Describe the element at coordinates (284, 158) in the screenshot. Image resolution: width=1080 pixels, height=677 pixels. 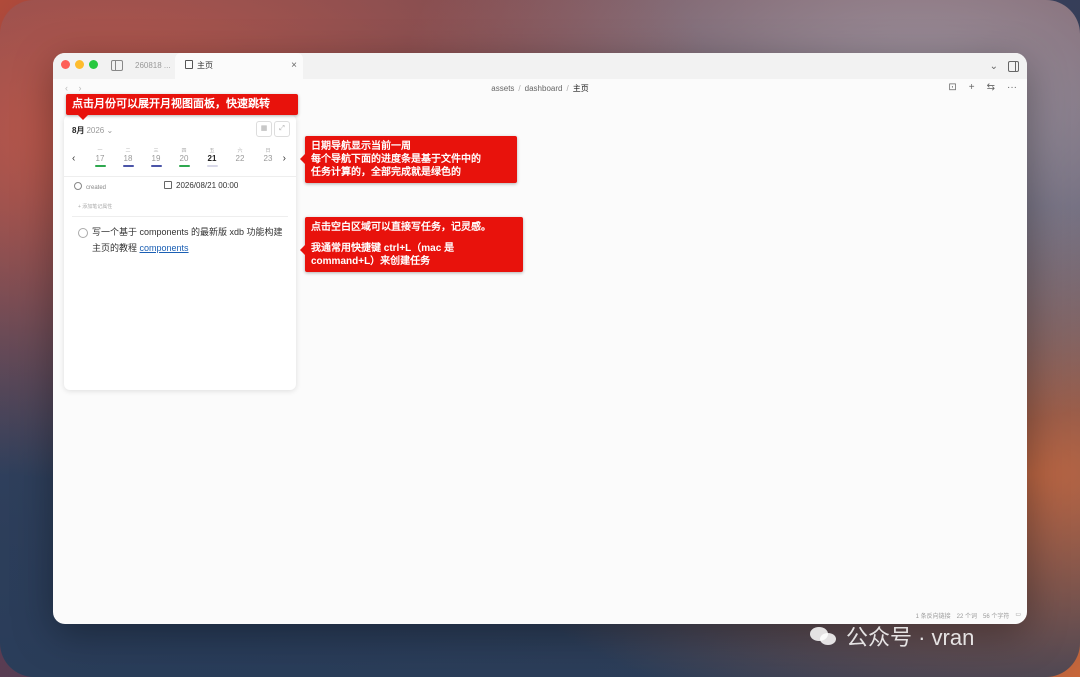
I see `next-week-icon: ›` at that location.